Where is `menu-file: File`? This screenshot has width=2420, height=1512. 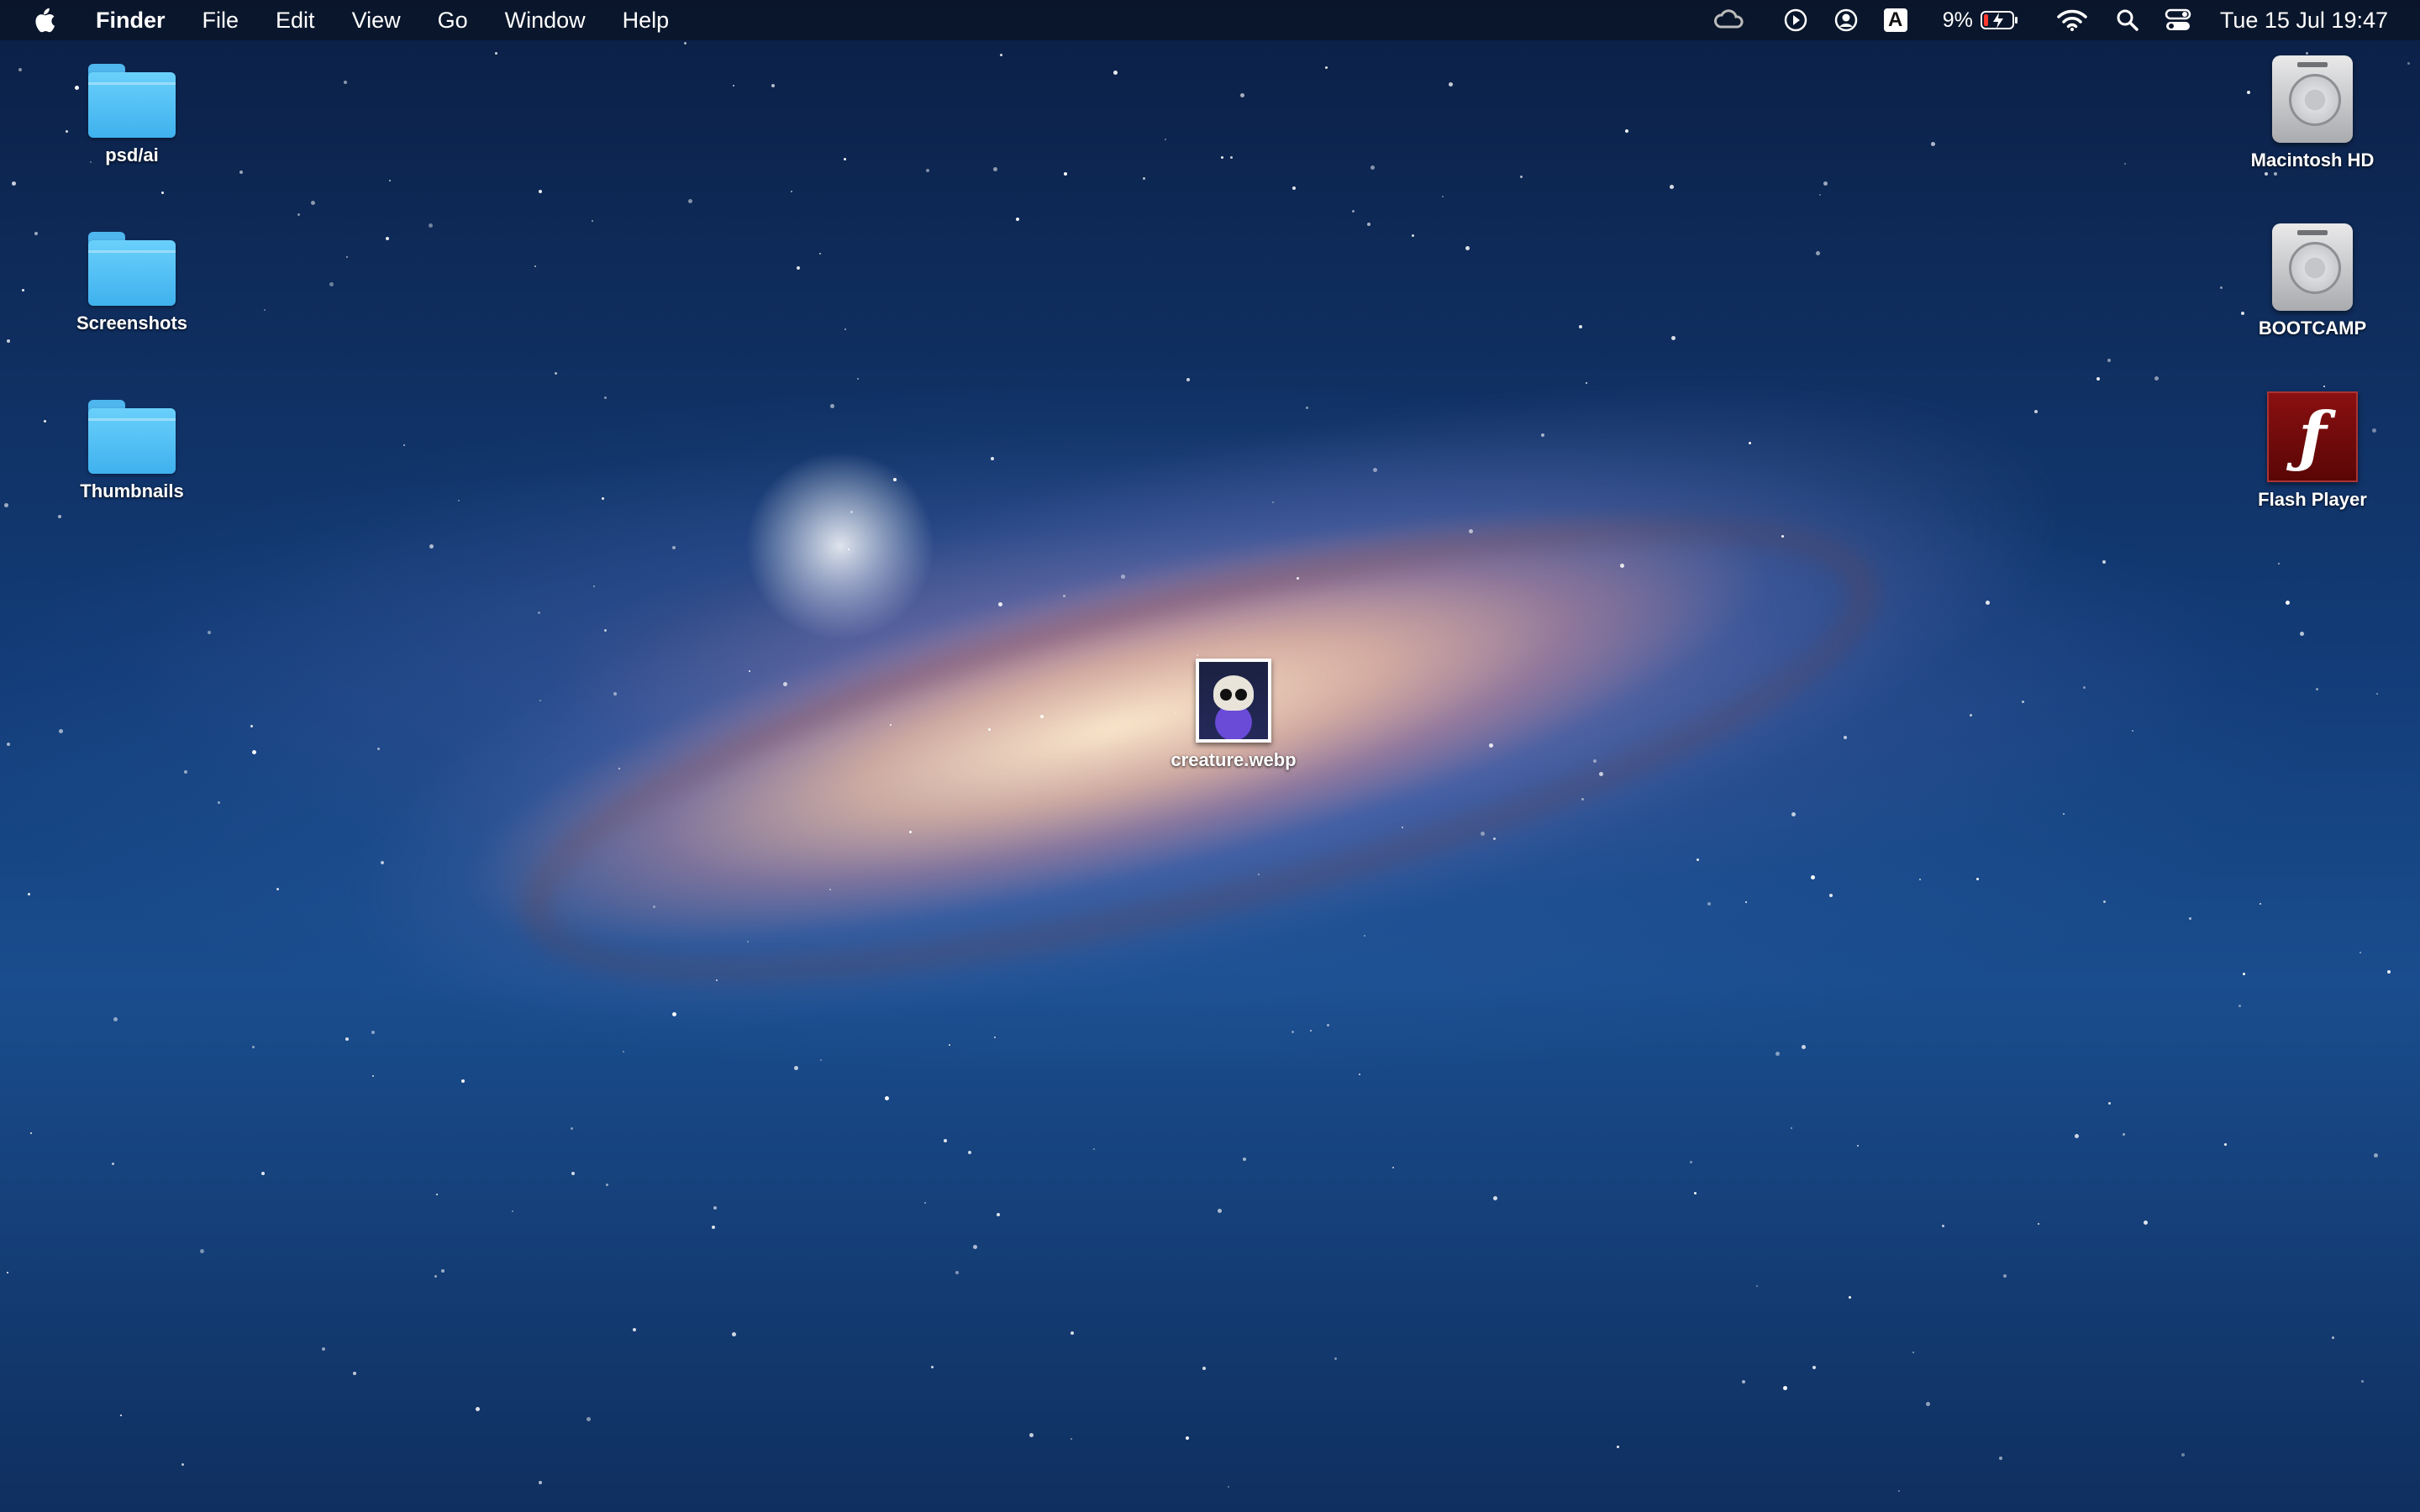
menu-file: File is located at coordinates (221, 21).